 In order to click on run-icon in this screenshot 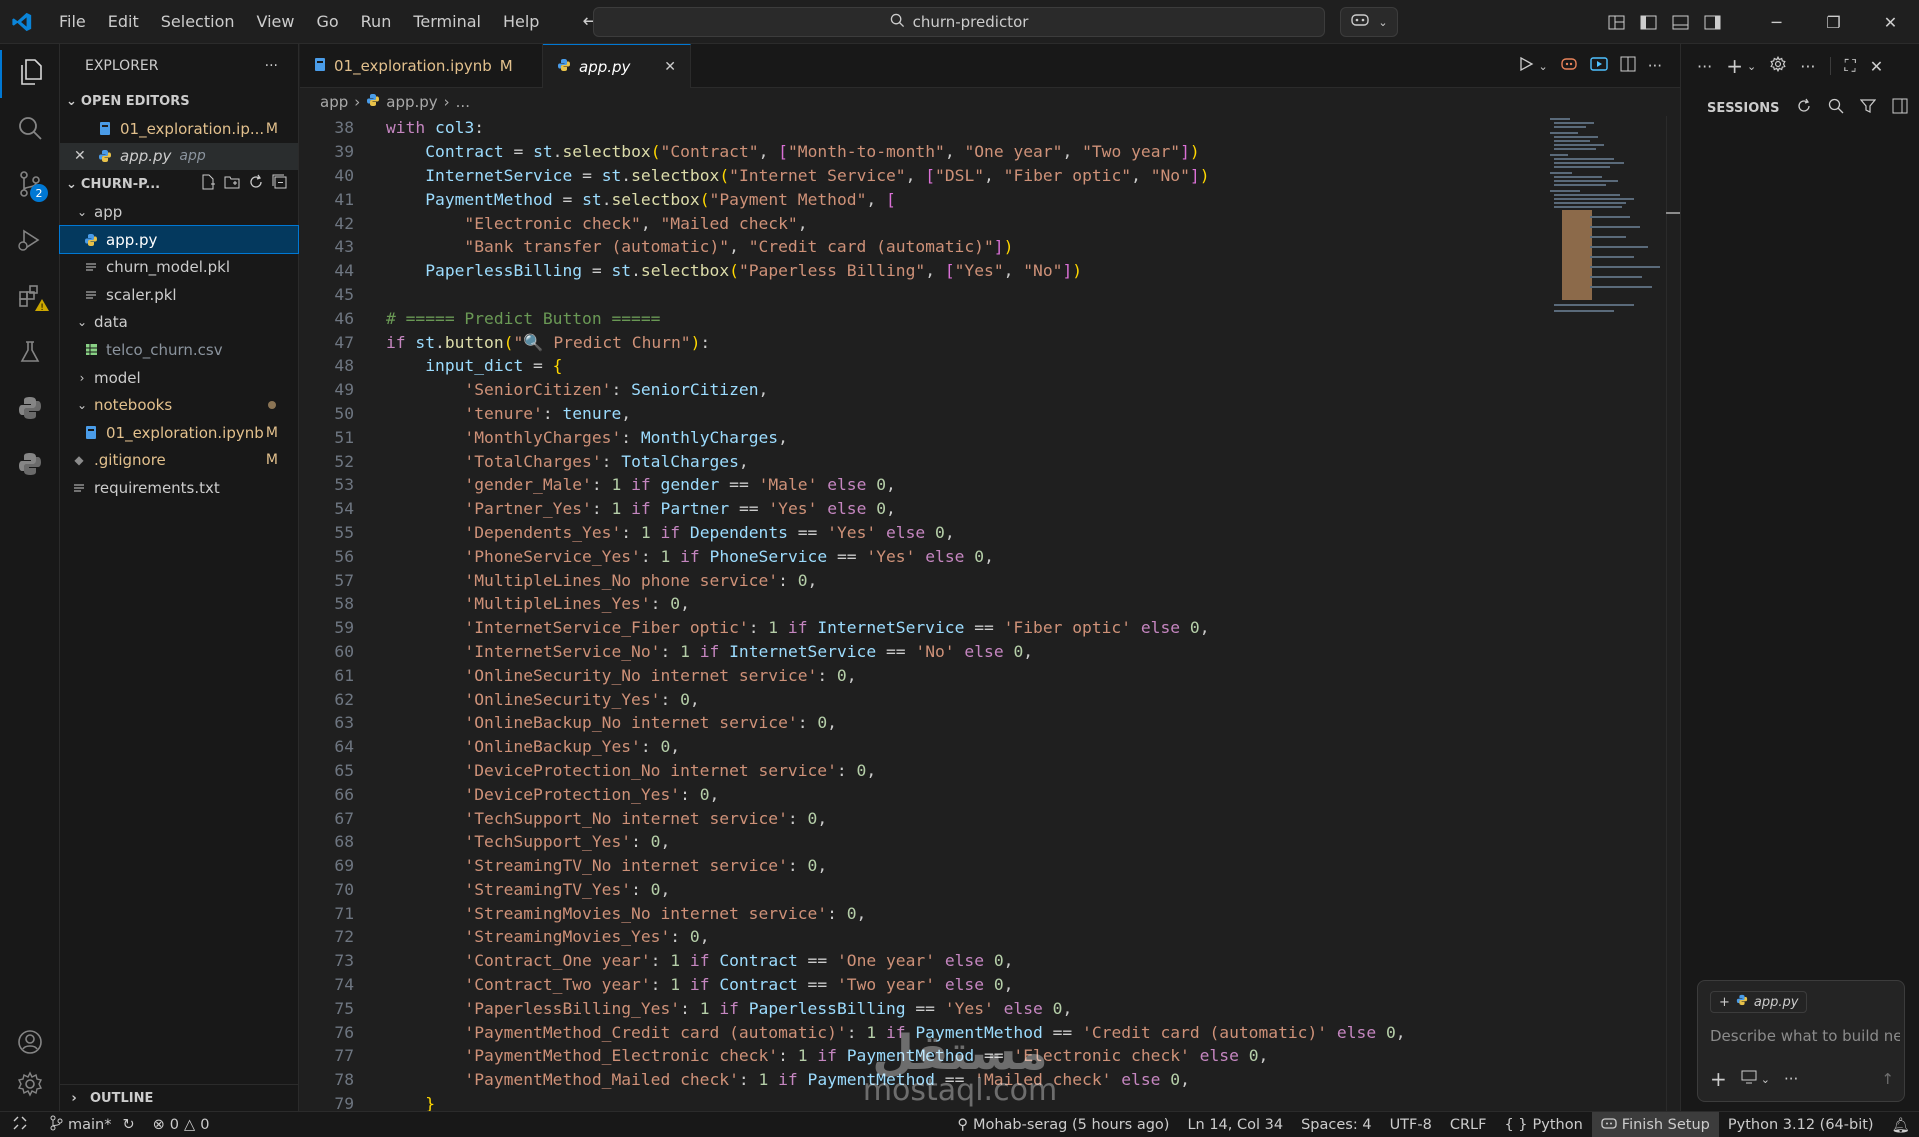, I will do `click(1526, 66)`.